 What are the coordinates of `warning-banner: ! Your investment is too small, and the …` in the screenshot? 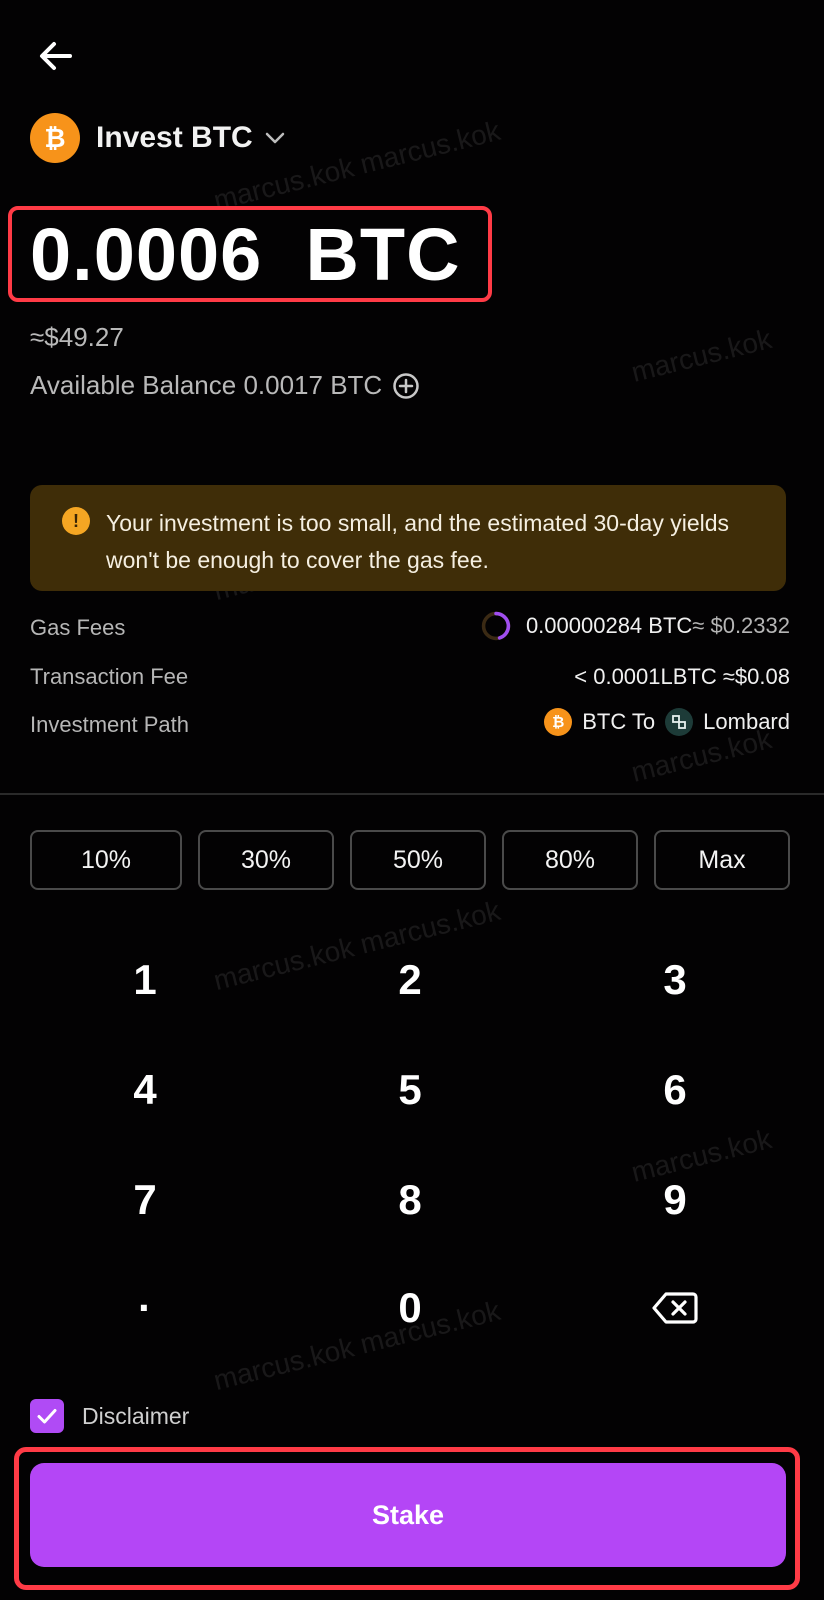 It's located at (408, 538).